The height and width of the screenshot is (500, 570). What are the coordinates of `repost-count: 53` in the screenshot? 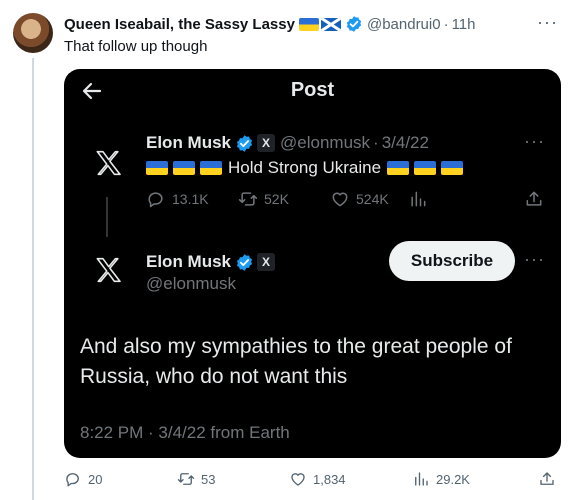 It's located at (208, 479).